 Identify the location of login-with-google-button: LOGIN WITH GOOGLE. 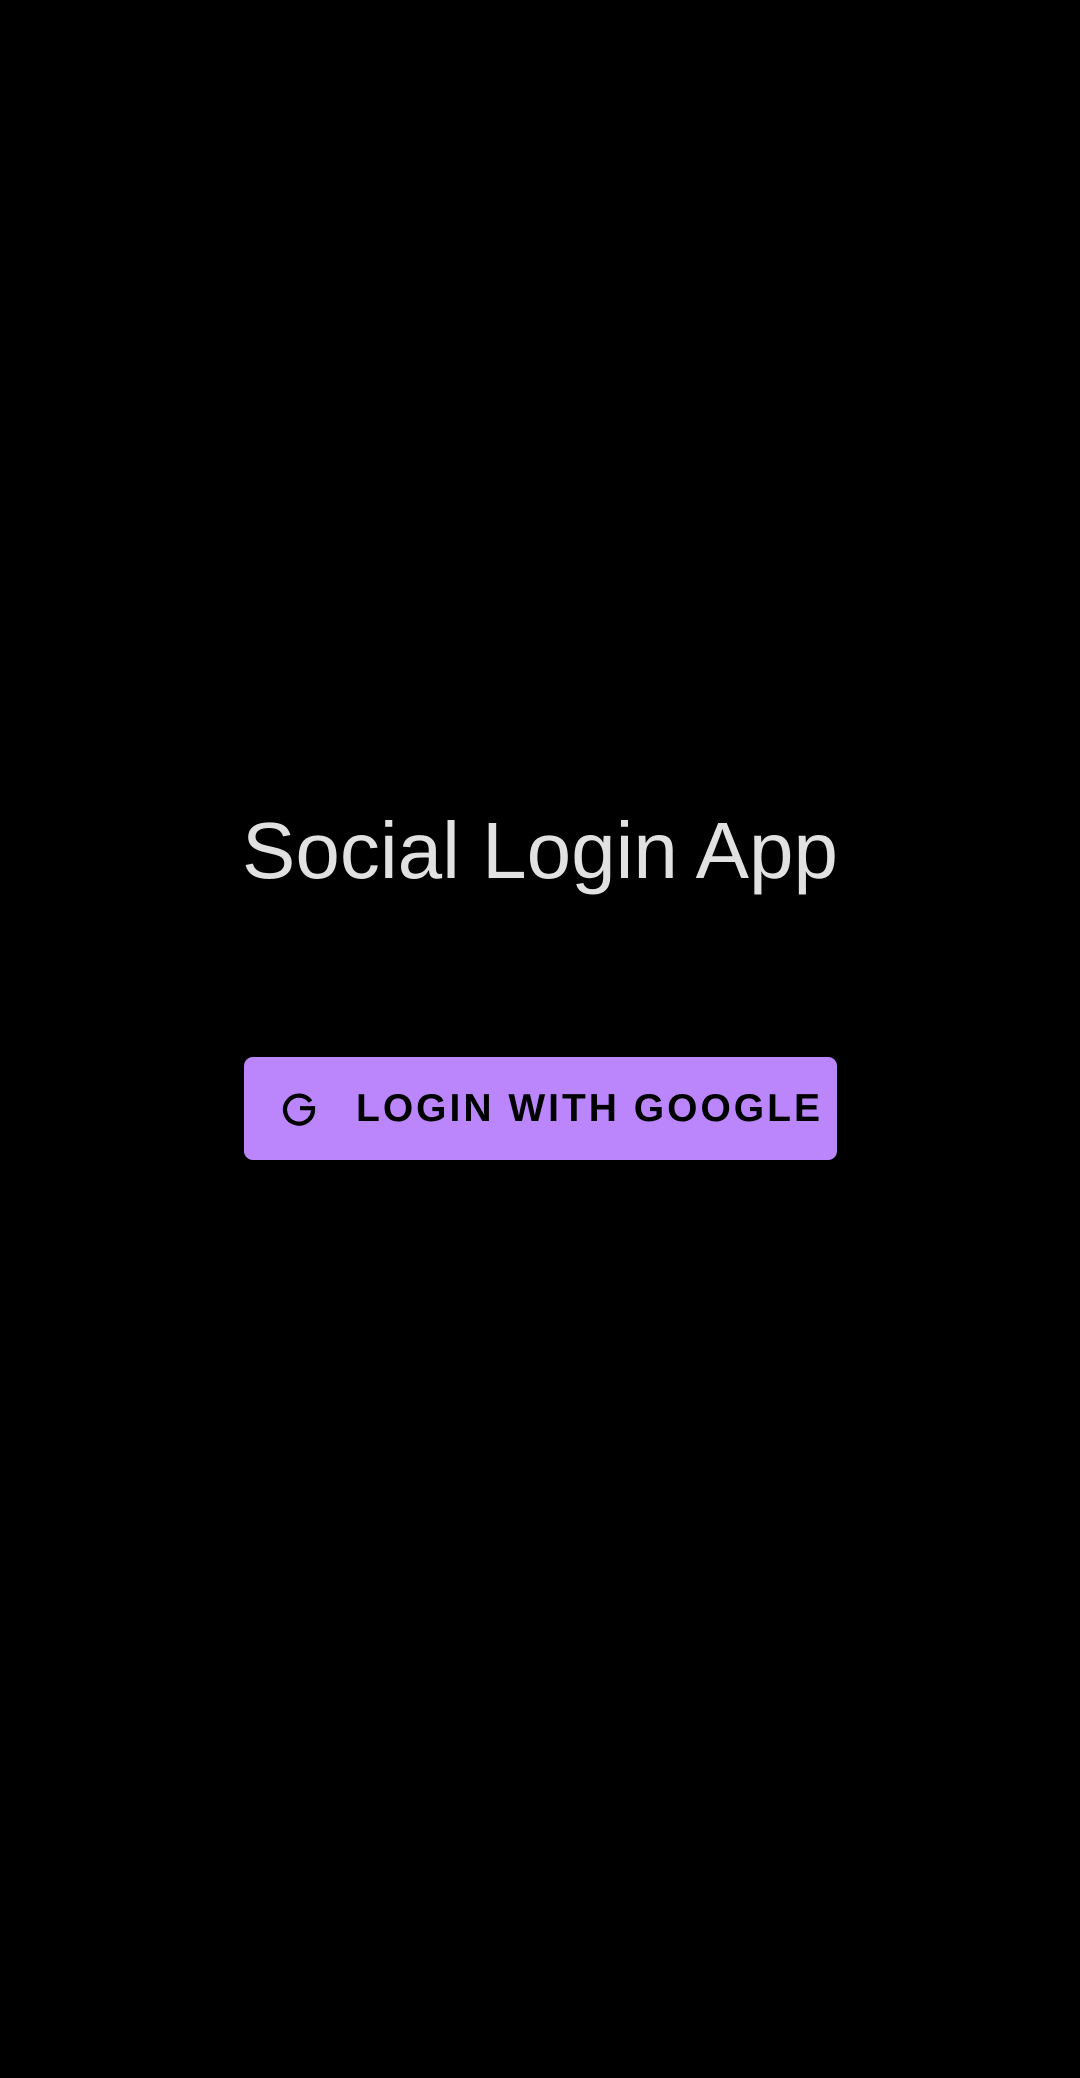
(540, 1108).